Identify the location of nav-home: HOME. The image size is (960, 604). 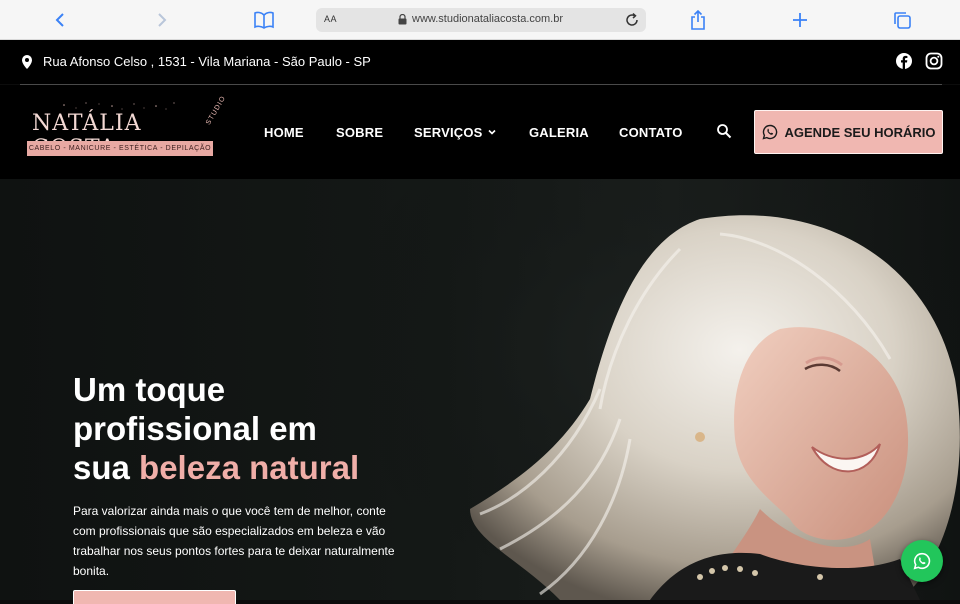
(284, 132).